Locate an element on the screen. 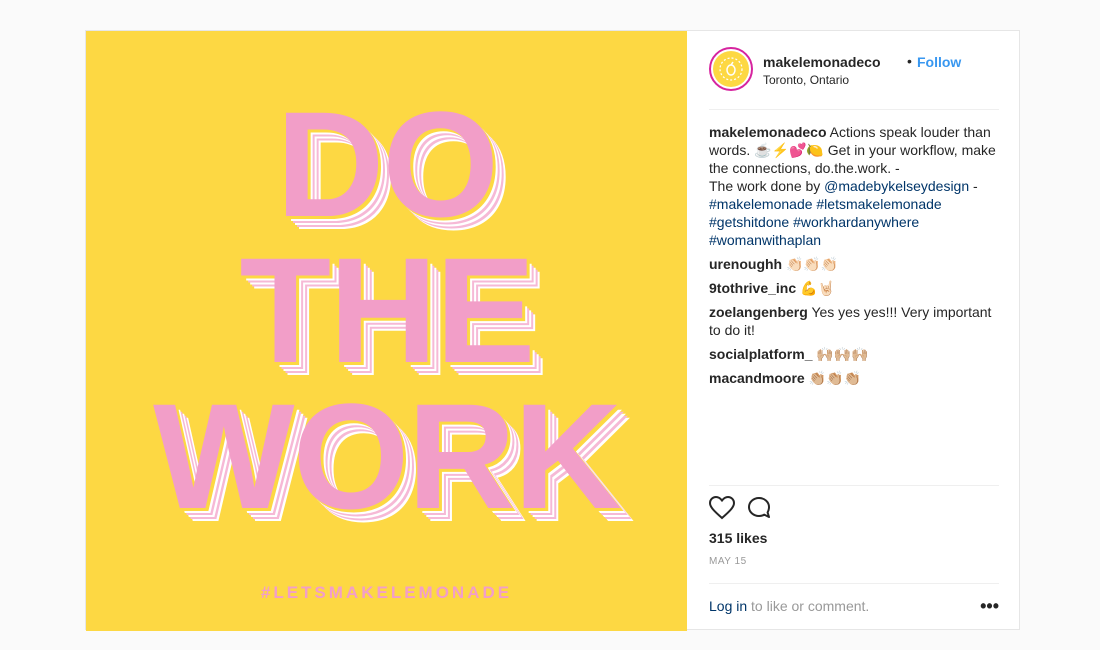  login-prompt-text: to like or comment. is located at coordinates (808, 606).